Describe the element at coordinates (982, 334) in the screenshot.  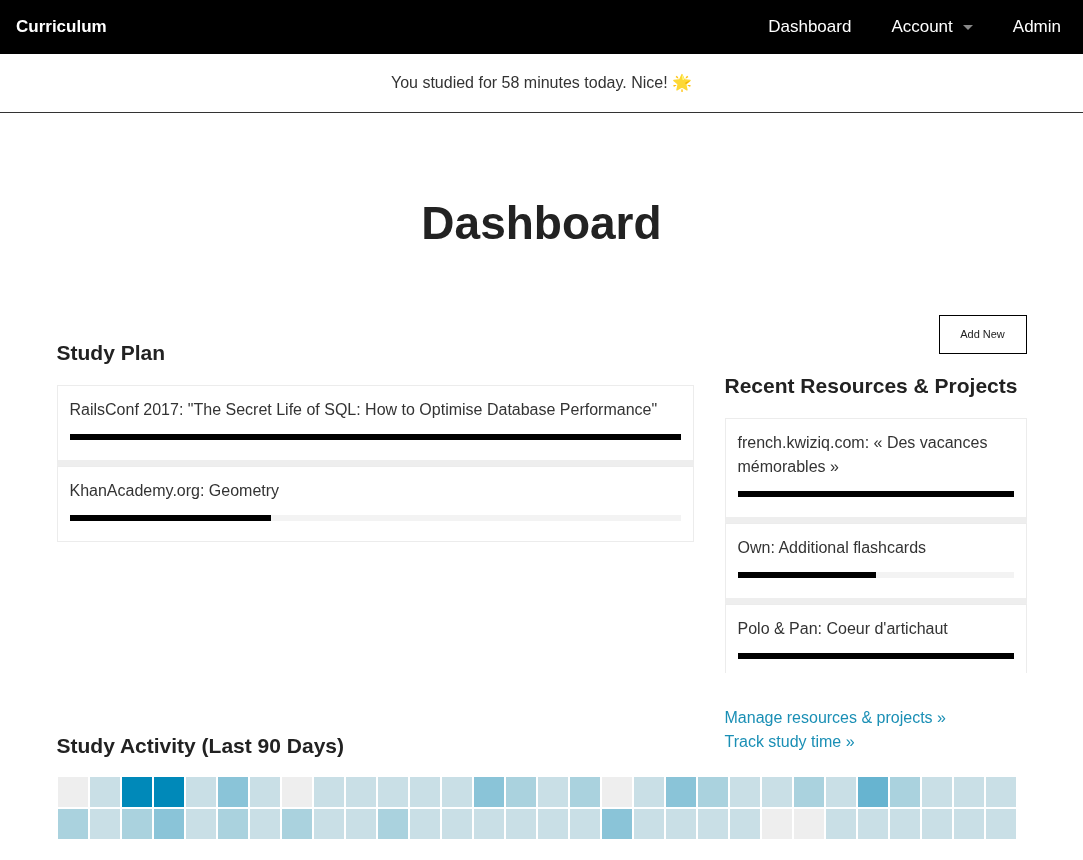
I see `add-new-button: Add New` at that location.